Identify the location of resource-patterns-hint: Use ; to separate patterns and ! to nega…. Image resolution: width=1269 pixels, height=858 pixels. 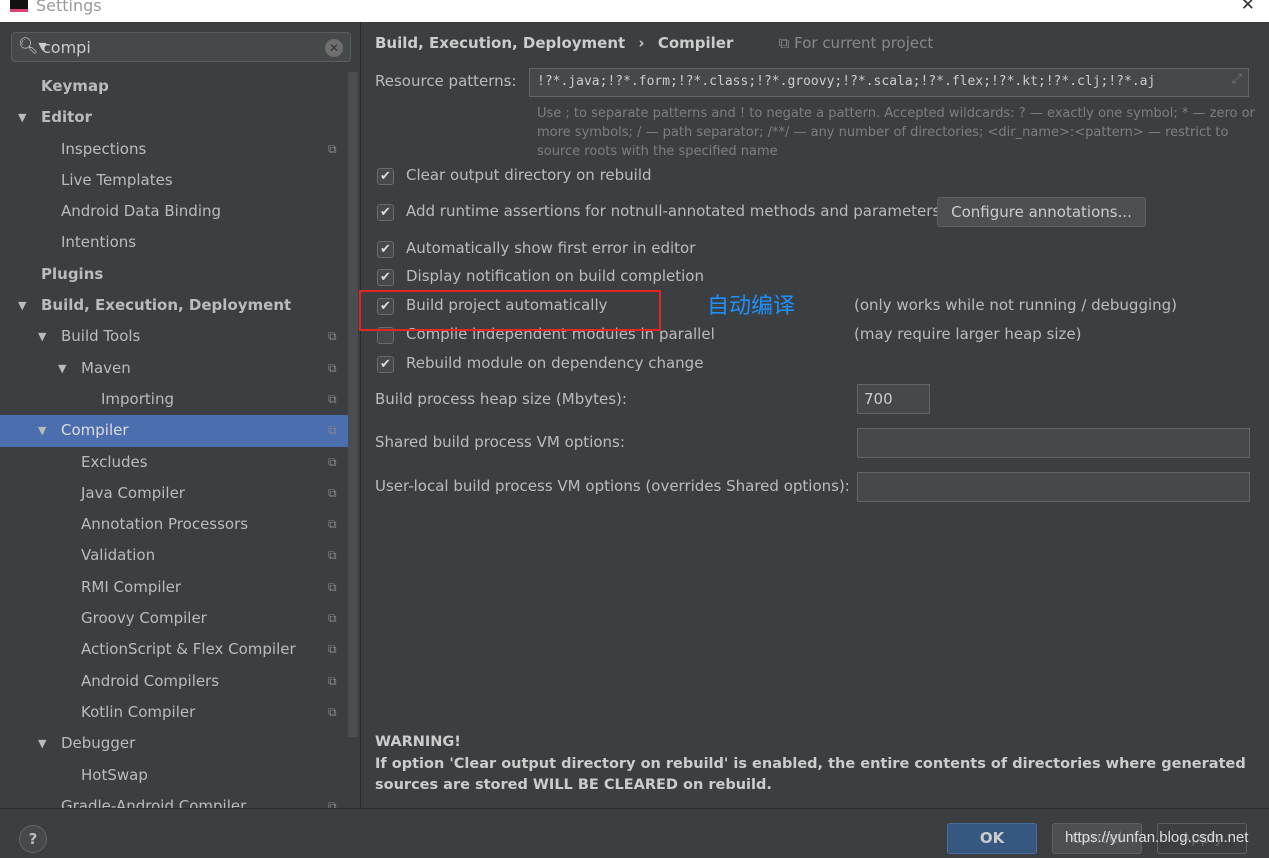
(896, 132).